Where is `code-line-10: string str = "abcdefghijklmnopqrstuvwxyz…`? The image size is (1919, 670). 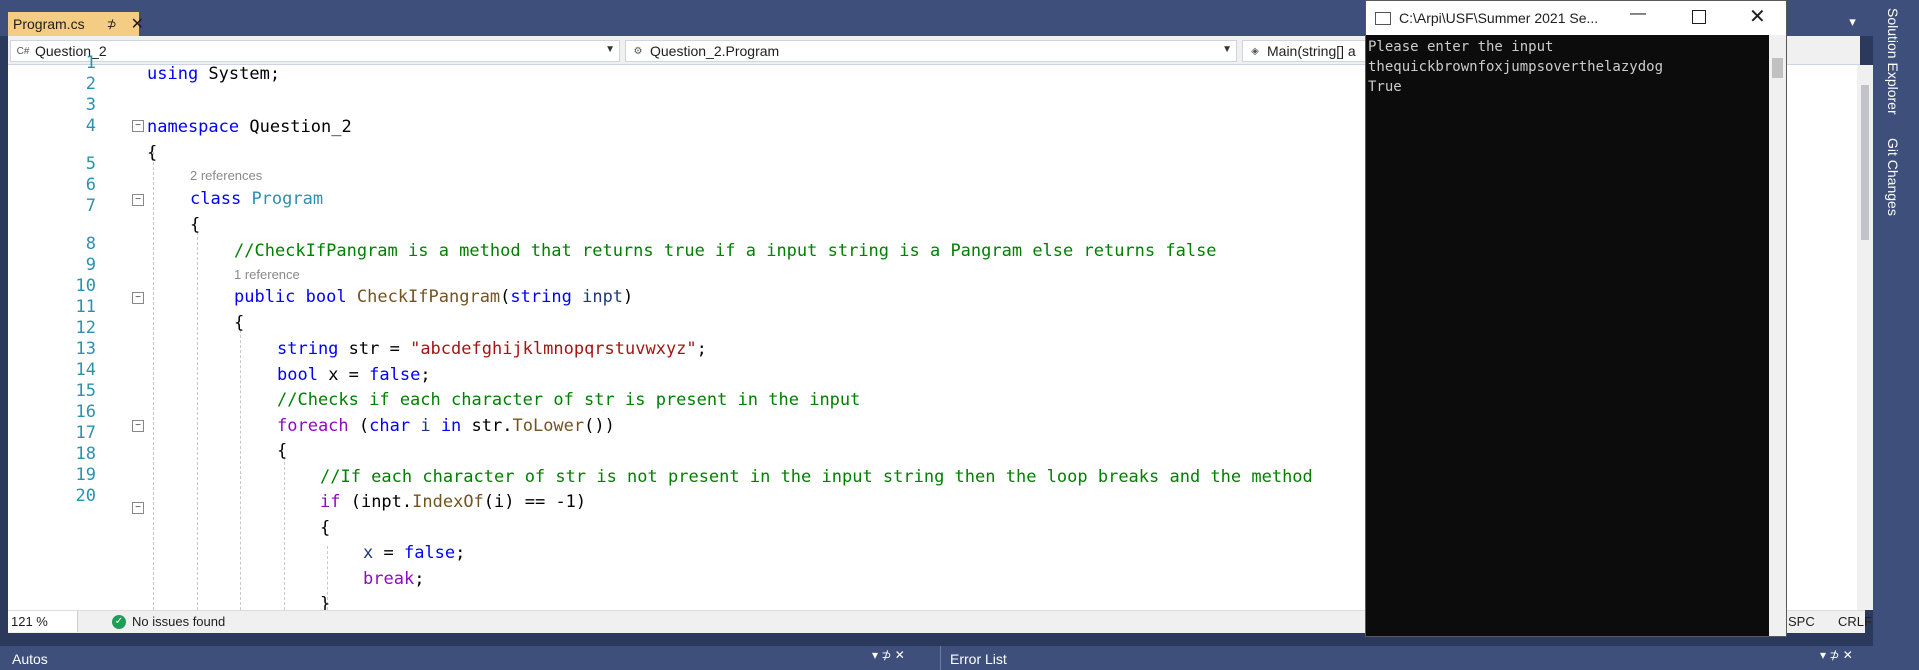 code-line-10: string str = "abcdefghijklmnopqrstuvwxyz… is located at coordinates (492, 349).